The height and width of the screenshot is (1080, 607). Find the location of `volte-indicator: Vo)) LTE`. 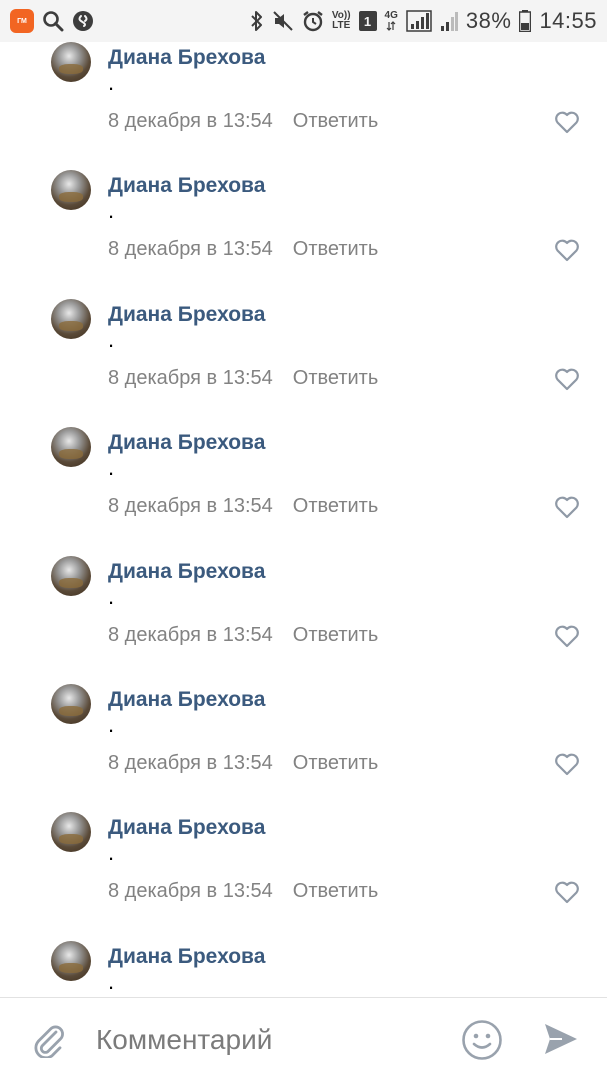

volte-indicator: Vo)) LTE is located at coordinates (341, 21).